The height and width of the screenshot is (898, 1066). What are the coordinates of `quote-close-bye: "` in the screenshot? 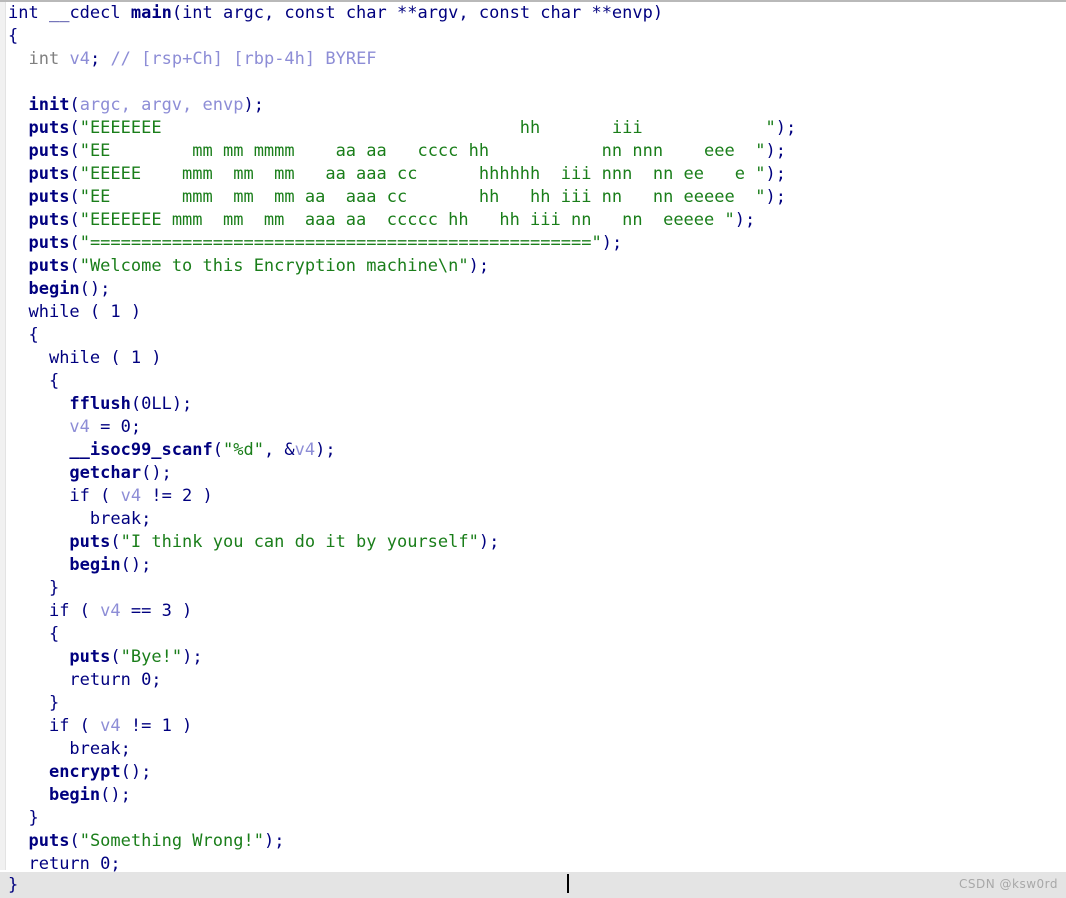 It's located at (177, 657).